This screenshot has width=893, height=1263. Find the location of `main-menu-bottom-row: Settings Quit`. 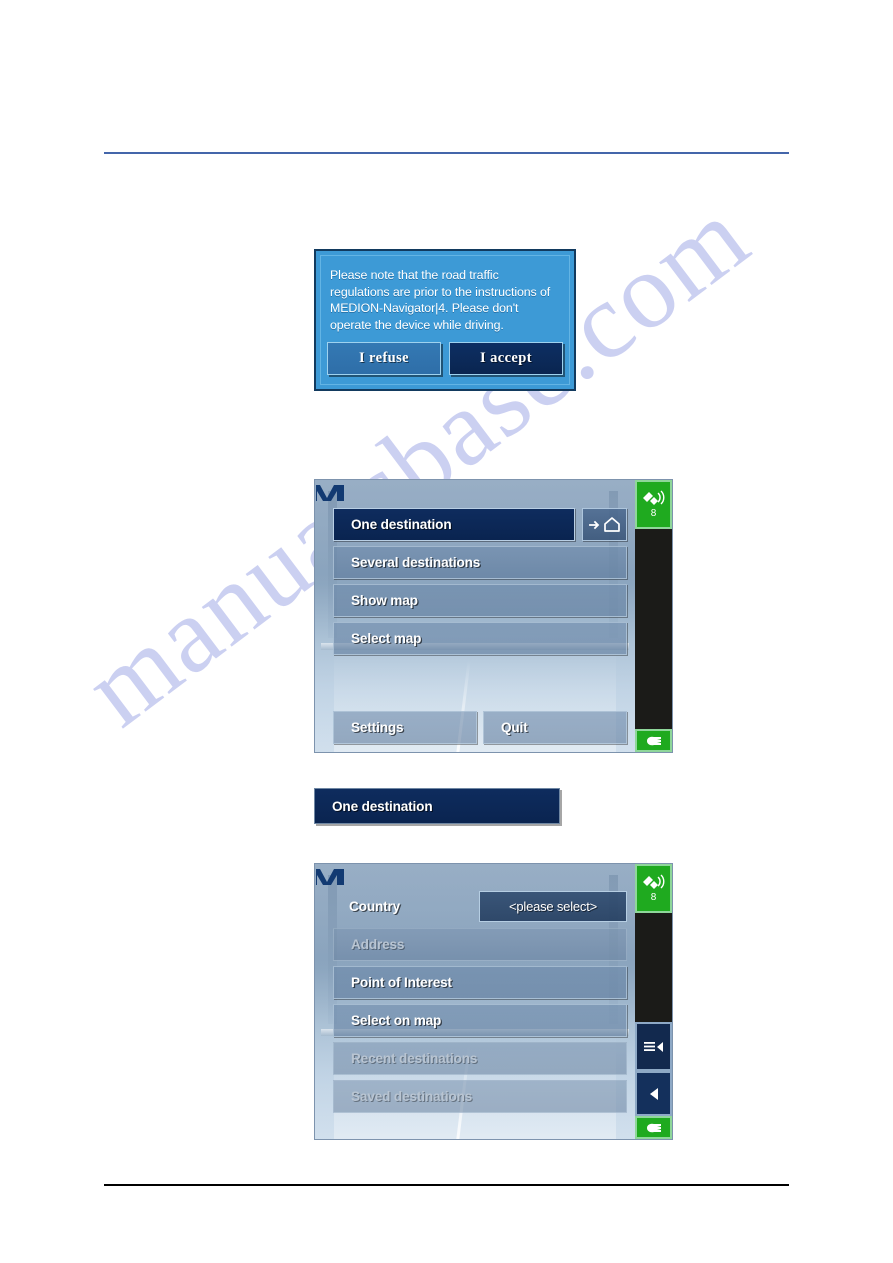

main-menu-bottom-row: Settings Quit is located at coordinates (480, 727).